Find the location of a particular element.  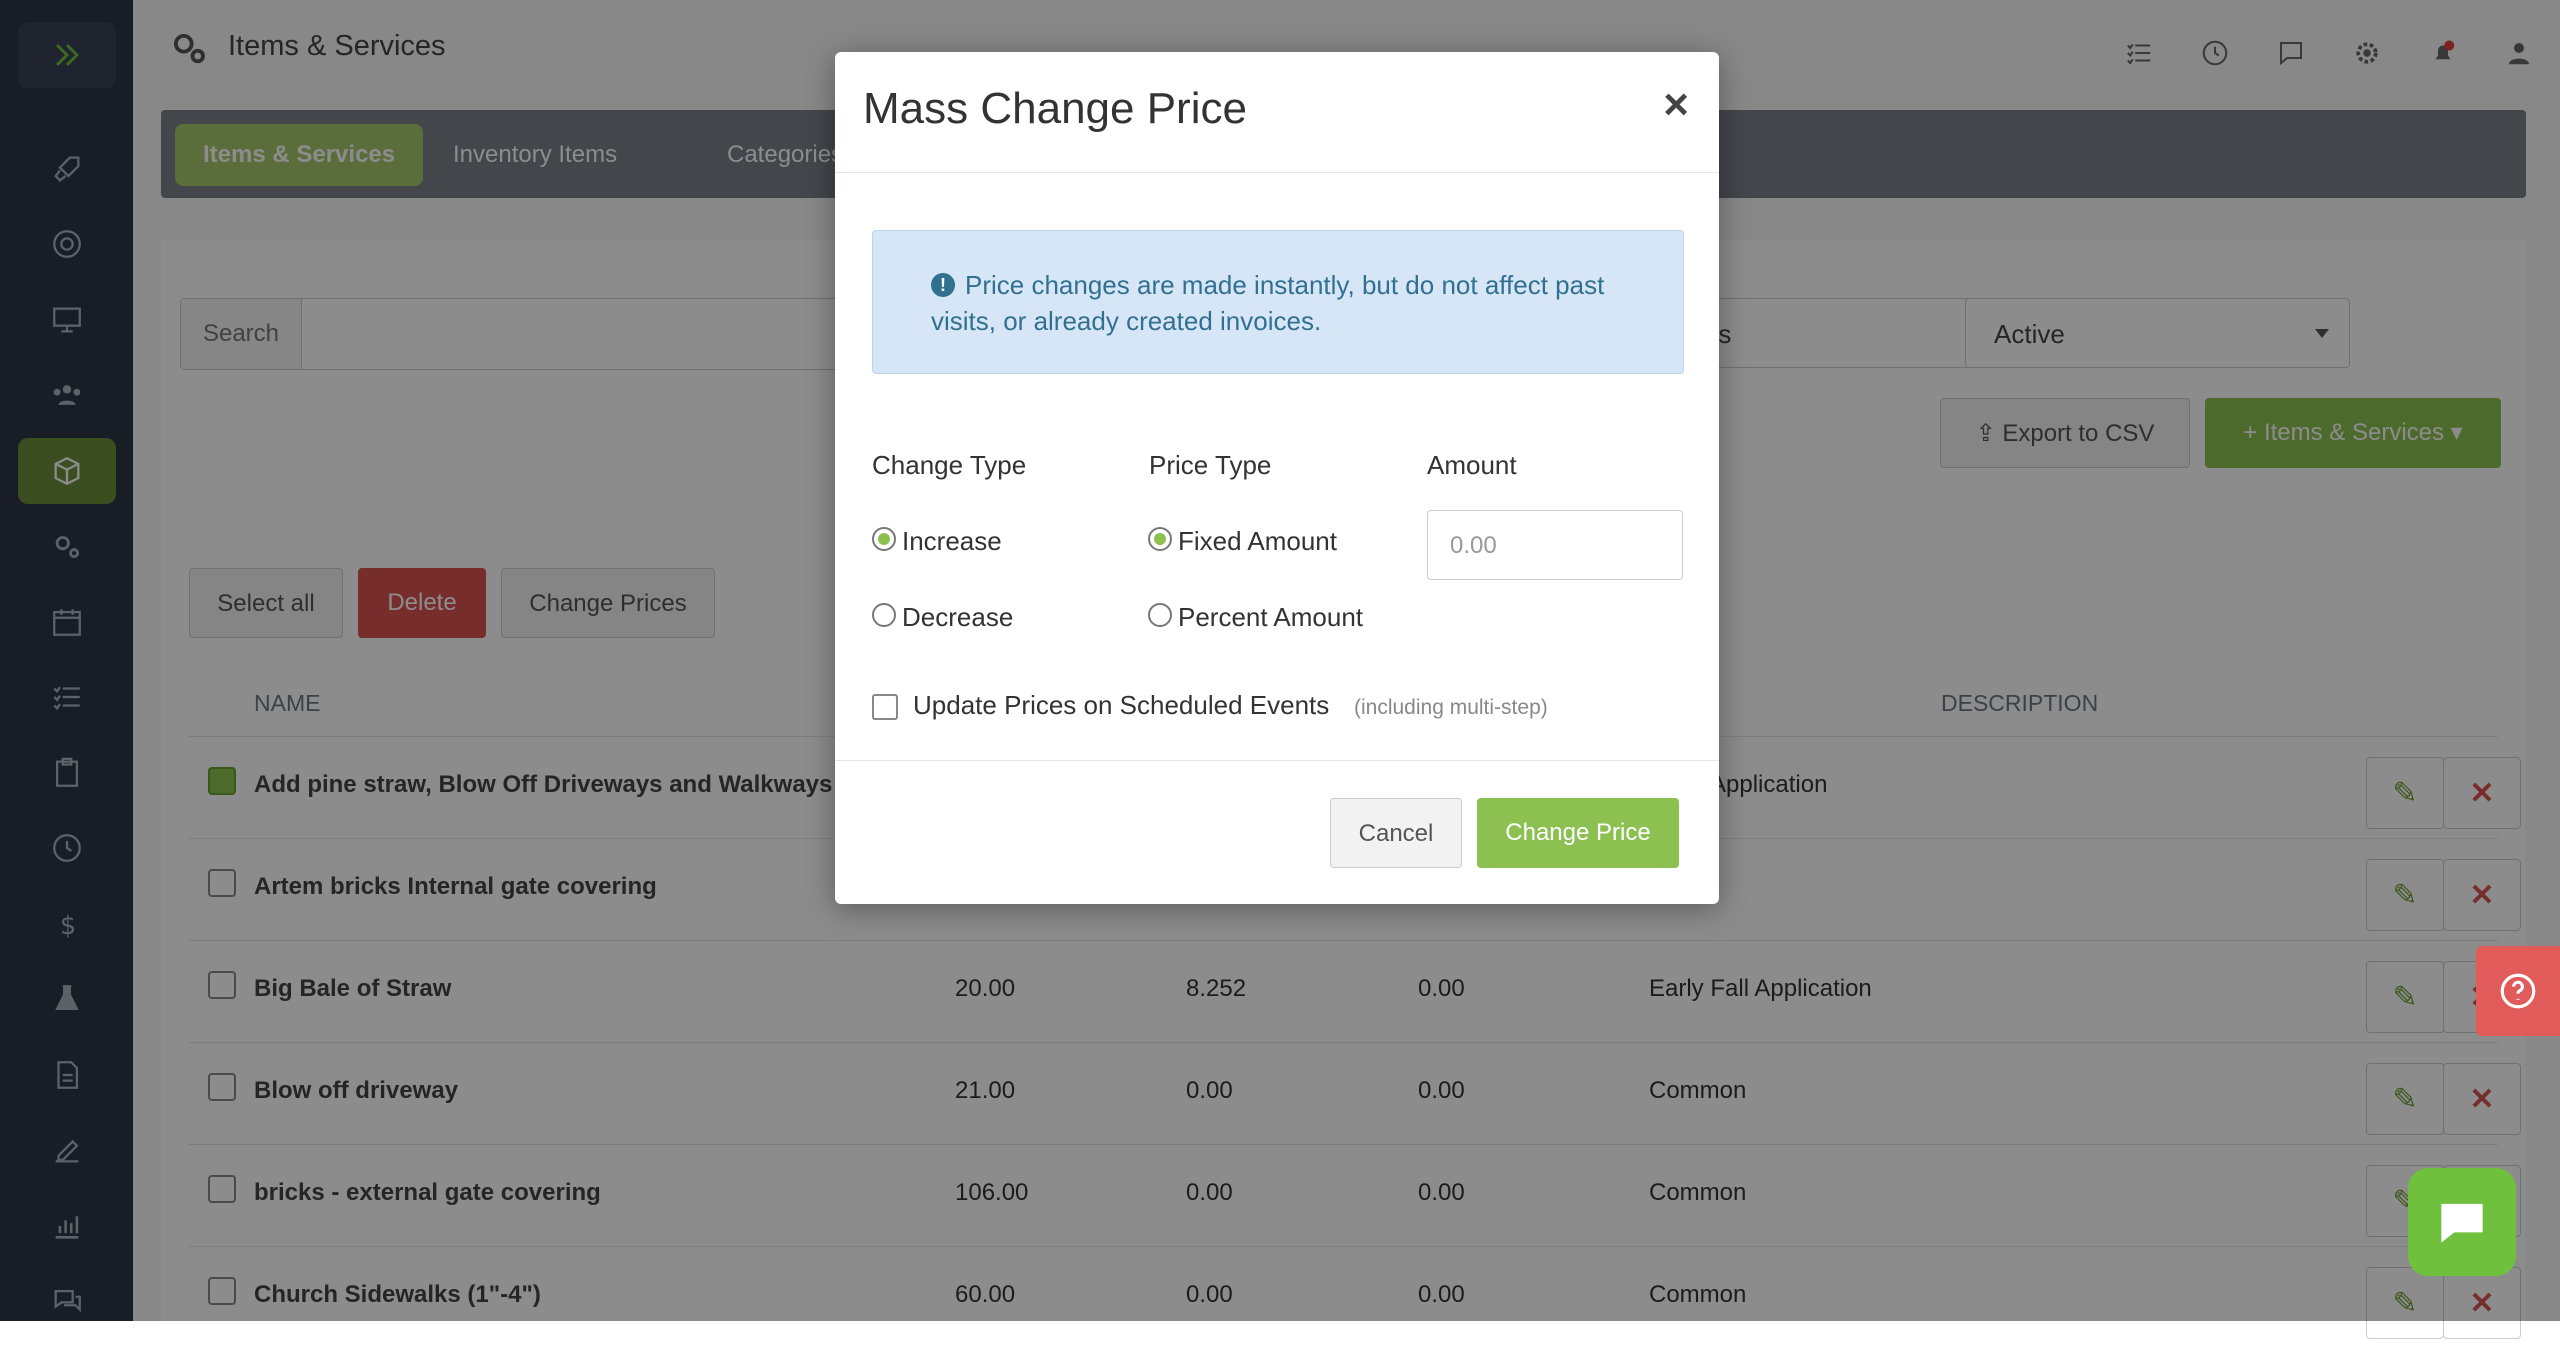

close-icon: × is located at coordinates (1676, 105).